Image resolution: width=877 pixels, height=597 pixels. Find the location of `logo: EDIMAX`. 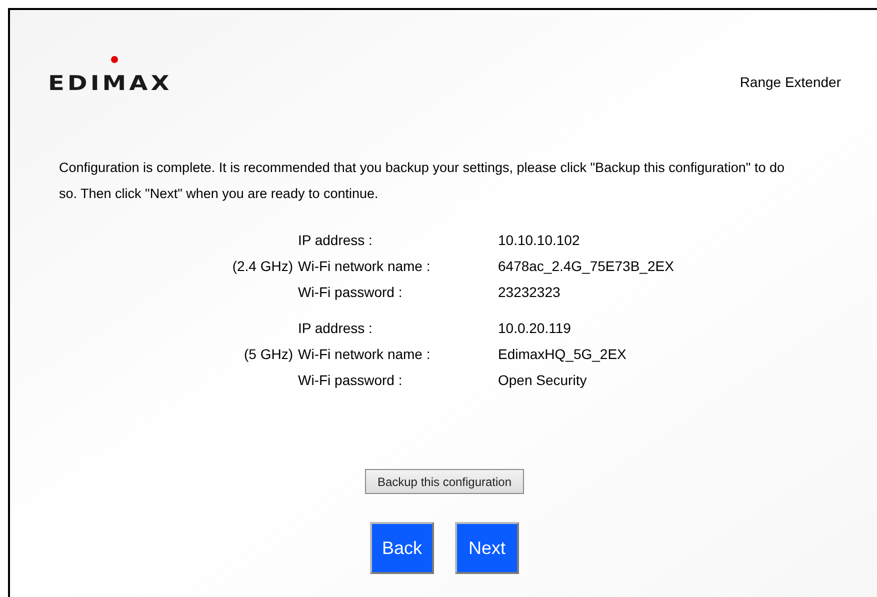

logo: EDIMAX is located at coordinates (110, 83).